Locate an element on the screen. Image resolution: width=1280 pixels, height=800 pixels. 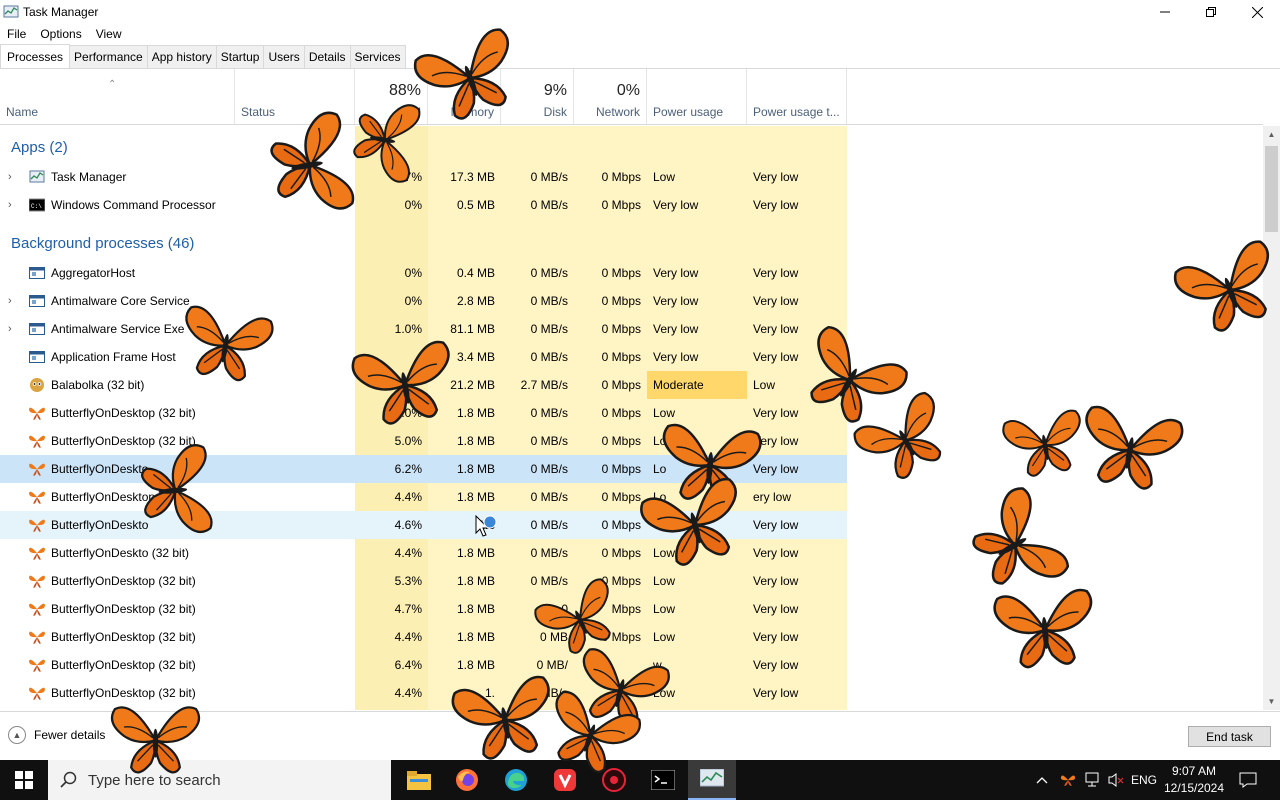
minimize-button is located at coordinates (1165, 12).